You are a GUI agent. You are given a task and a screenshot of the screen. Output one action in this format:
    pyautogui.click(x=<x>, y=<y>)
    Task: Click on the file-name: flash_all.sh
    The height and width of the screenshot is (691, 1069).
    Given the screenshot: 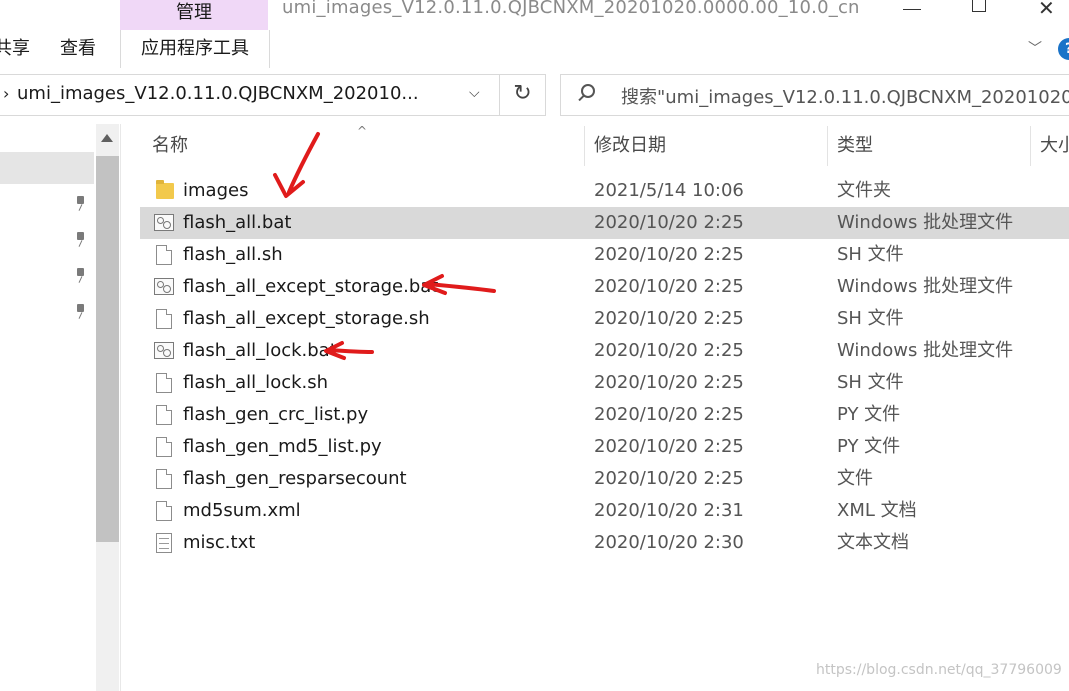 What is the action you would take?
    pyautogui.click(x=233, y=254)
    